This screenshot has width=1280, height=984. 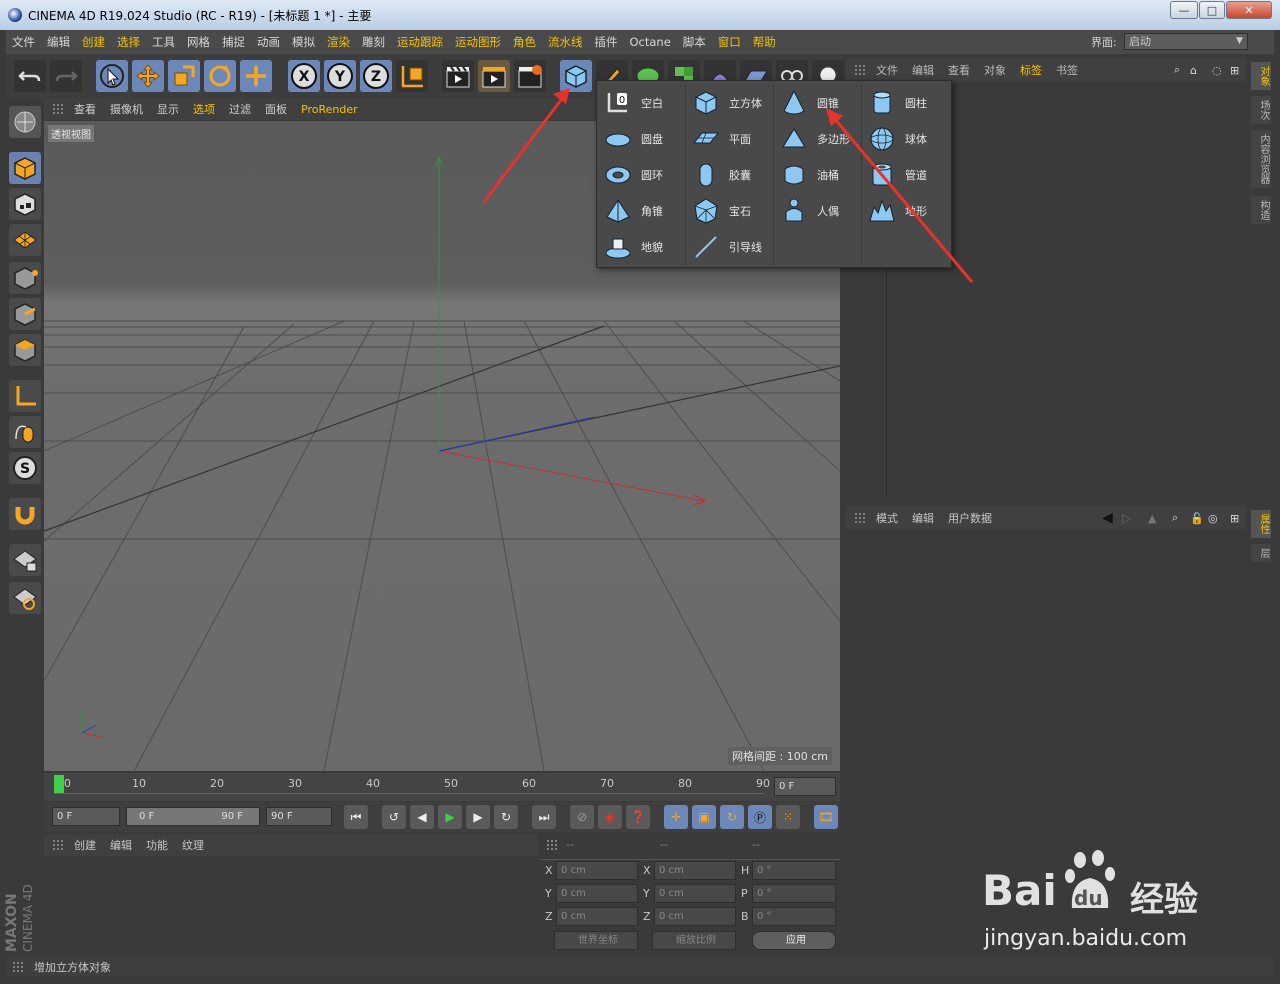 I want to click on target-icon: ◎, so click(x=1213, y=518).